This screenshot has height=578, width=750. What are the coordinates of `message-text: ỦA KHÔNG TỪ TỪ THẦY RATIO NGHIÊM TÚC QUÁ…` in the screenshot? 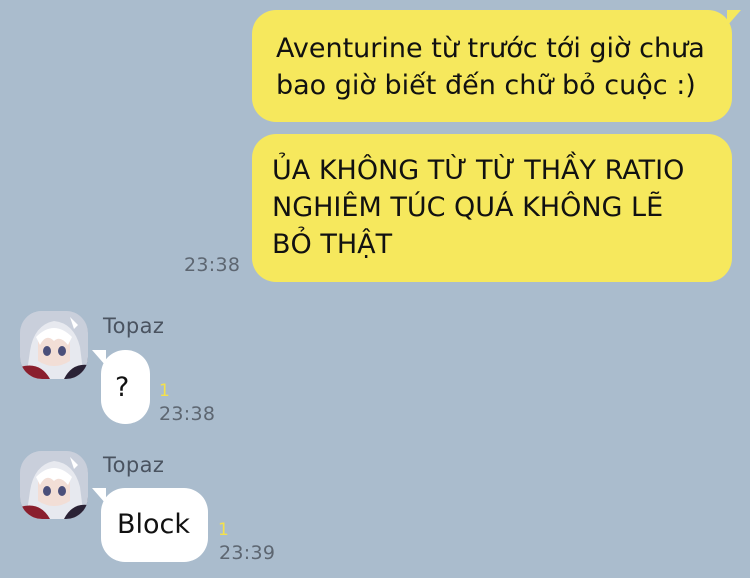 It's located at (478, 207).